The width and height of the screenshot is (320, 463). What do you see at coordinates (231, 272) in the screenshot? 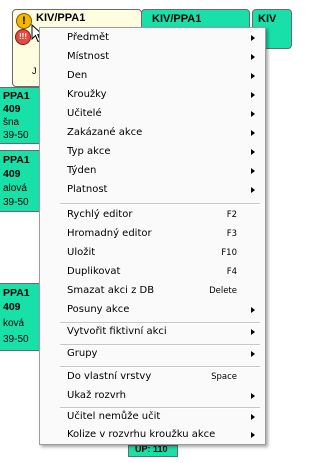
I see `menu-item-shortcut: F4` at bounding box center [231, 272].